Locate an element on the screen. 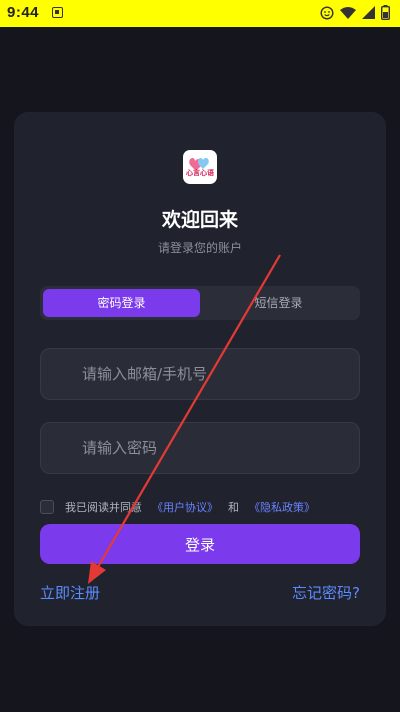 The width and height of the screenshot is (400, 712). agree-text: 我已阅读并同意 is located at coordinates (103, 507).